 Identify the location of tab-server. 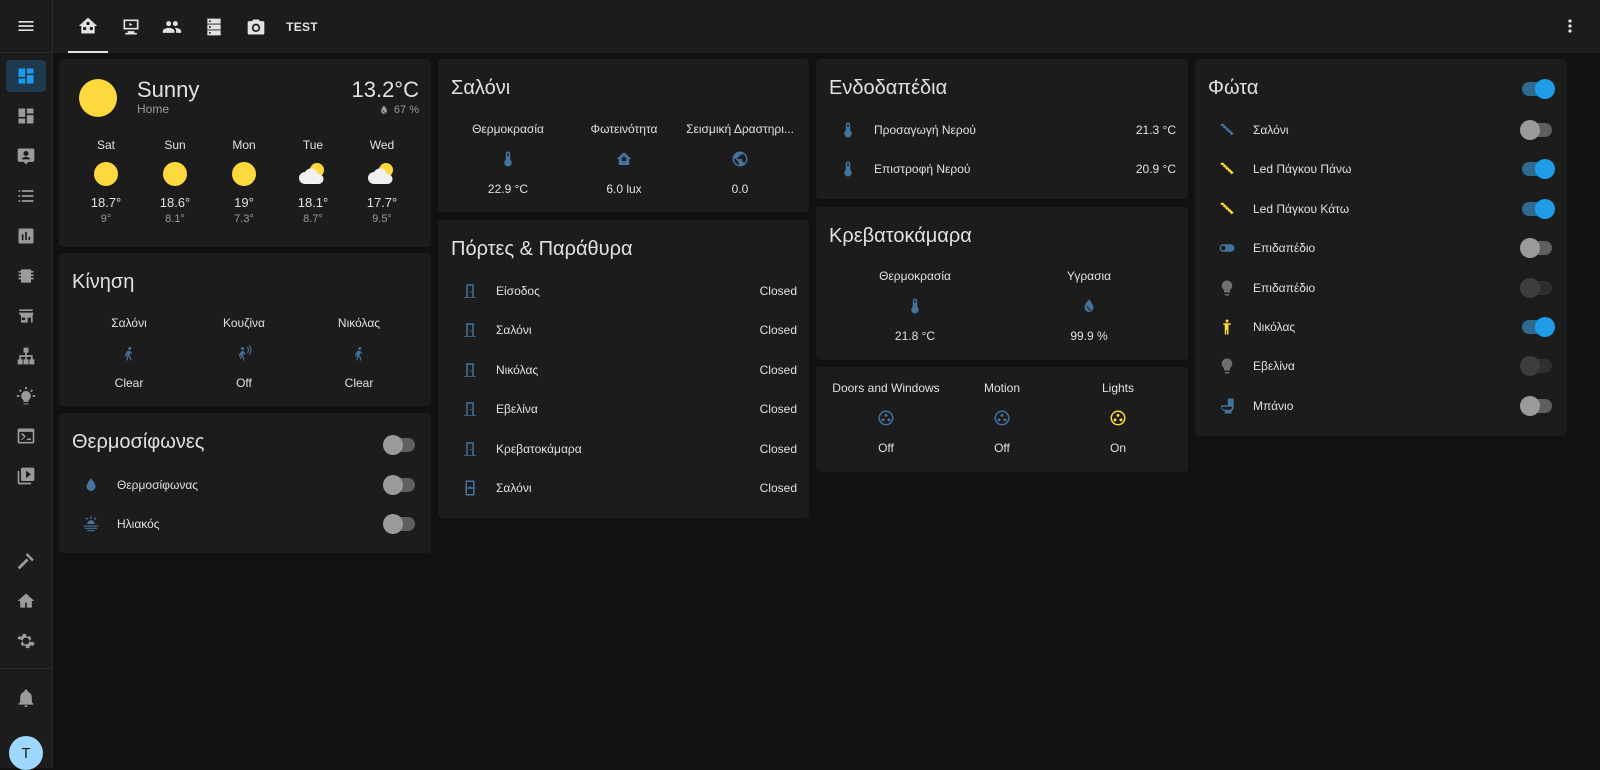
(214, 26).